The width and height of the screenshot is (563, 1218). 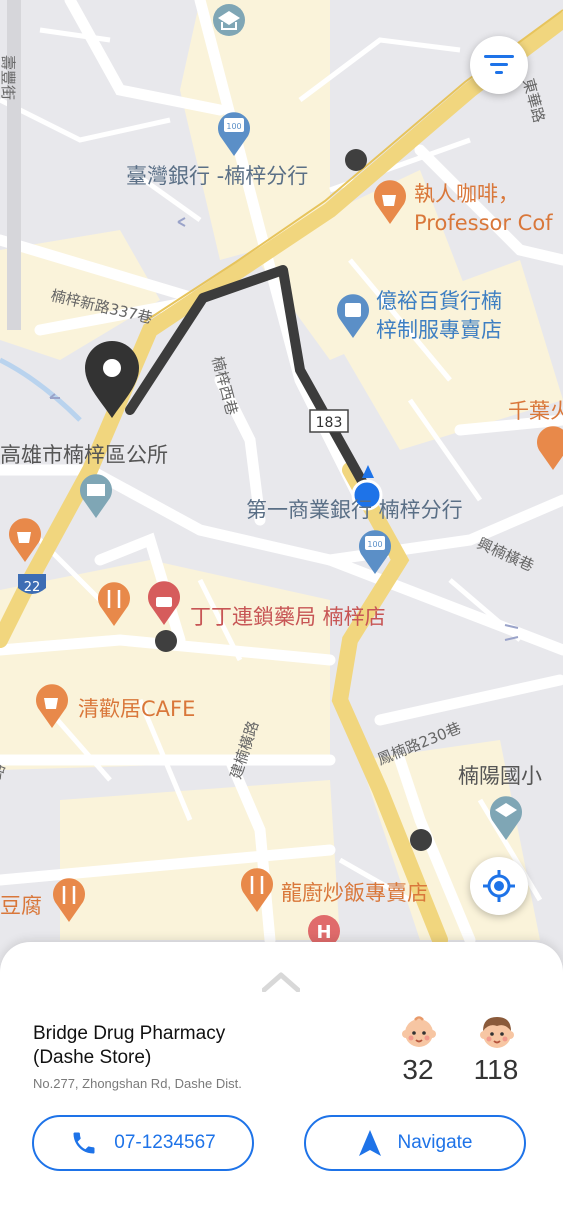 I want to click on place-name-line2: (Dashe Store), so click(x=92, y=1057).